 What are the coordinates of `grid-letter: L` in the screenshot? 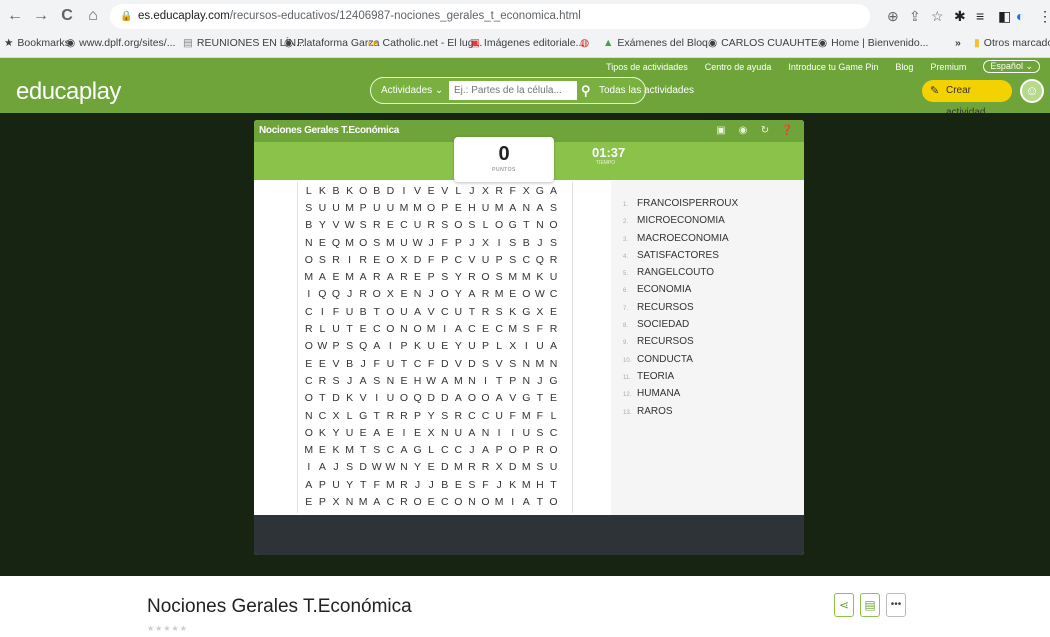 It's located at (554, 416).